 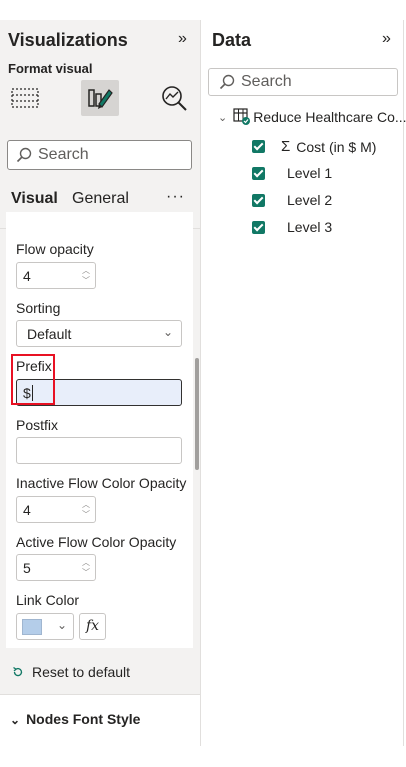 I want to click on sorting-value: Default, so click(x=49, y=334).